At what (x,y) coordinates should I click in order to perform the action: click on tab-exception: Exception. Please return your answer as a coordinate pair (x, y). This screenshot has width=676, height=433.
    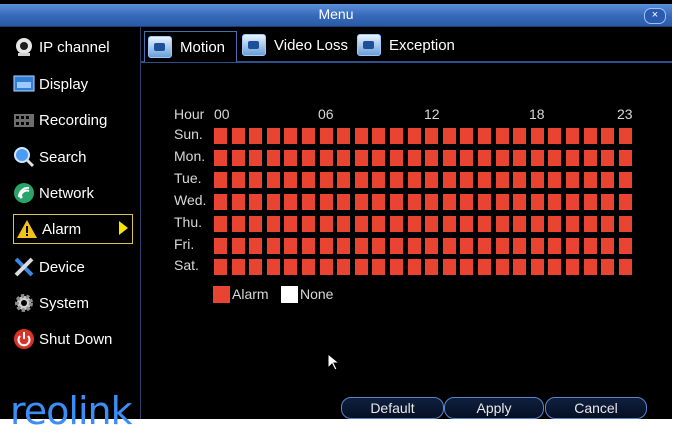
    Looking at the image, I should click on (404, 45).